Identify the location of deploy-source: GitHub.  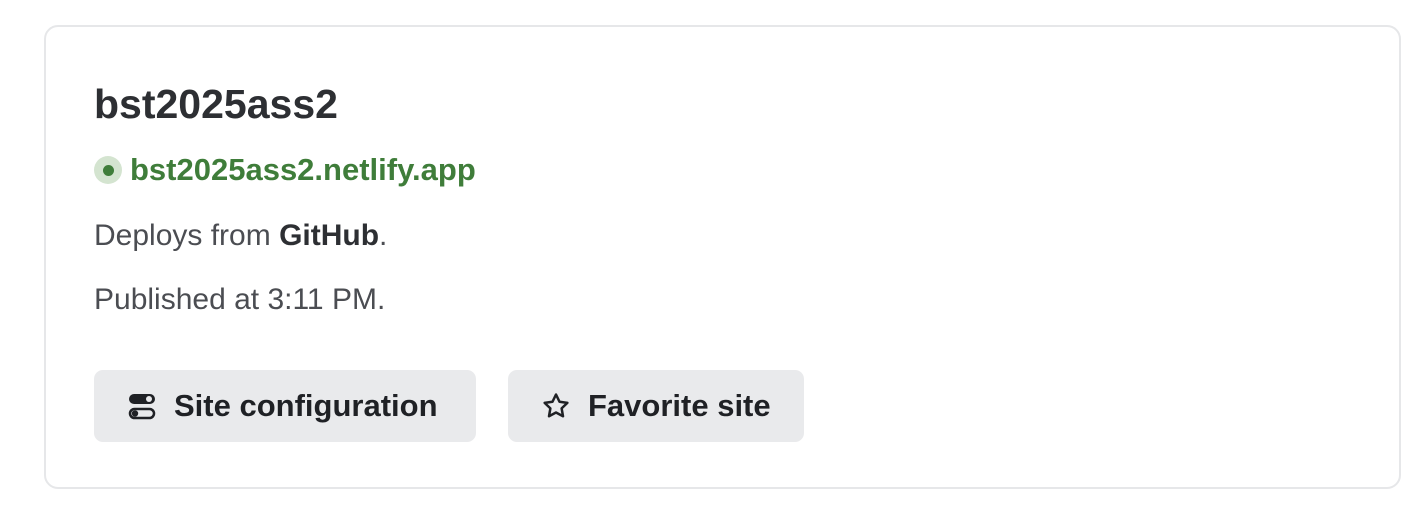
(329, 235).